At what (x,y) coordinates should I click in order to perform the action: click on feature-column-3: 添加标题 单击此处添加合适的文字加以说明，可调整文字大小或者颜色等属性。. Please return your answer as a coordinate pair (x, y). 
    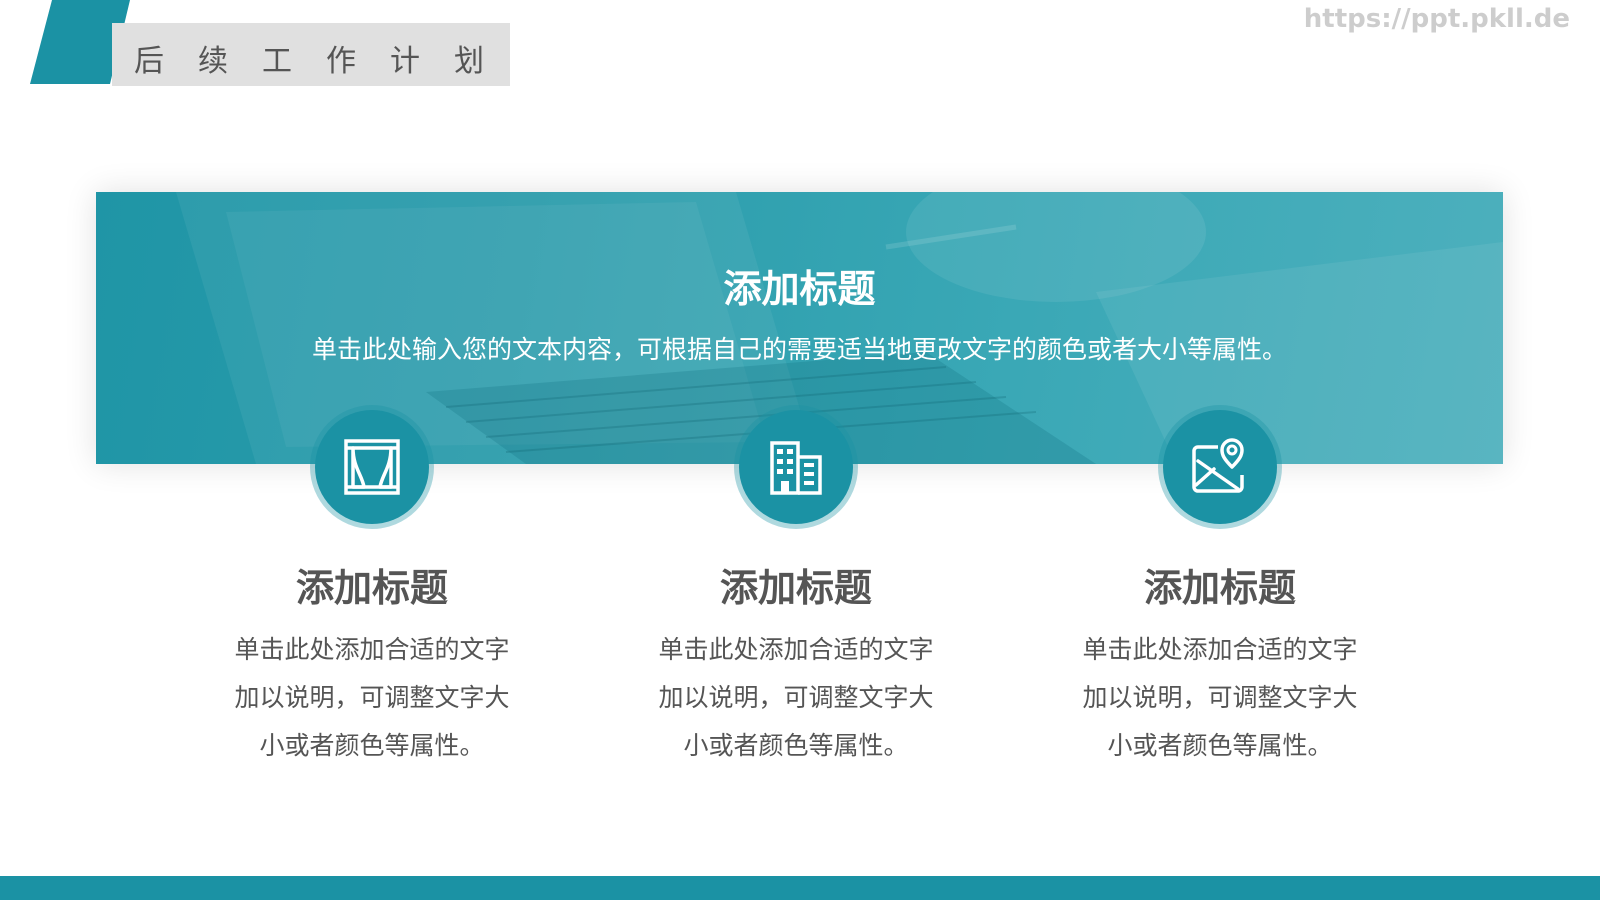
    Looking at the image, I should click on (1220, 587).